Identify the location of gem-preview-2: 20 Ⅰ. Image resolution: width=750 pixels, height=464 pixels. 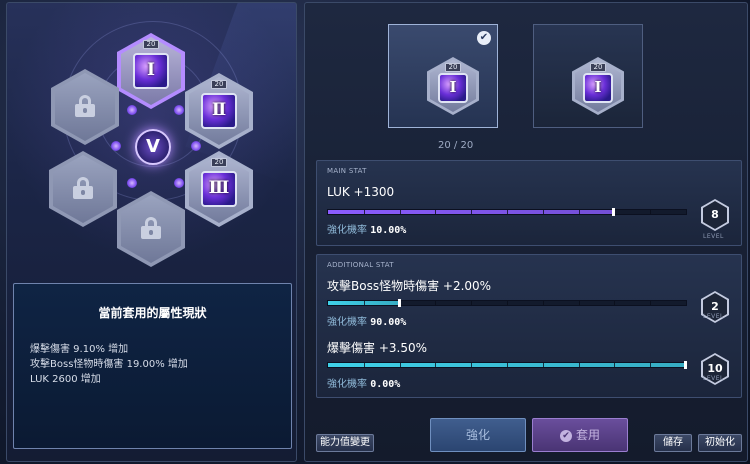
(598, 86).